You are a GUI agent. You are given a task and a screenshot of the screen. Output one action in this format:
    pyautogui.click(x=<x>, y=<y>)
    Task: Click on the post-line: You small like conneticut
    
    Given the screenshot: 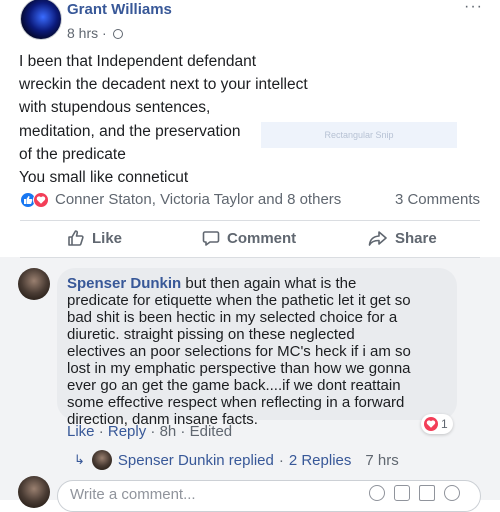 What is the action you would take?
    pyautogui.click(x=104, y=178)
    